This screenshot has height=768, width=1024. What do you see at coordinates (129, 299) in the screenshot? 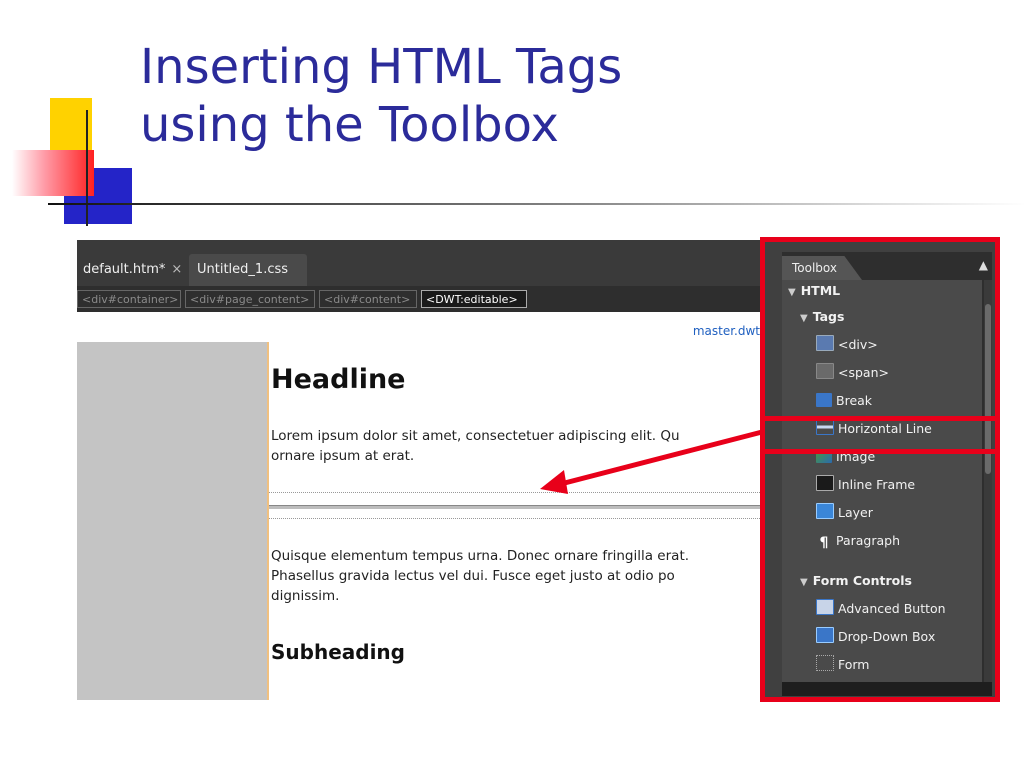
I see `breadcrumb-div-container: <div#container>` at bounding box center [129, 299].